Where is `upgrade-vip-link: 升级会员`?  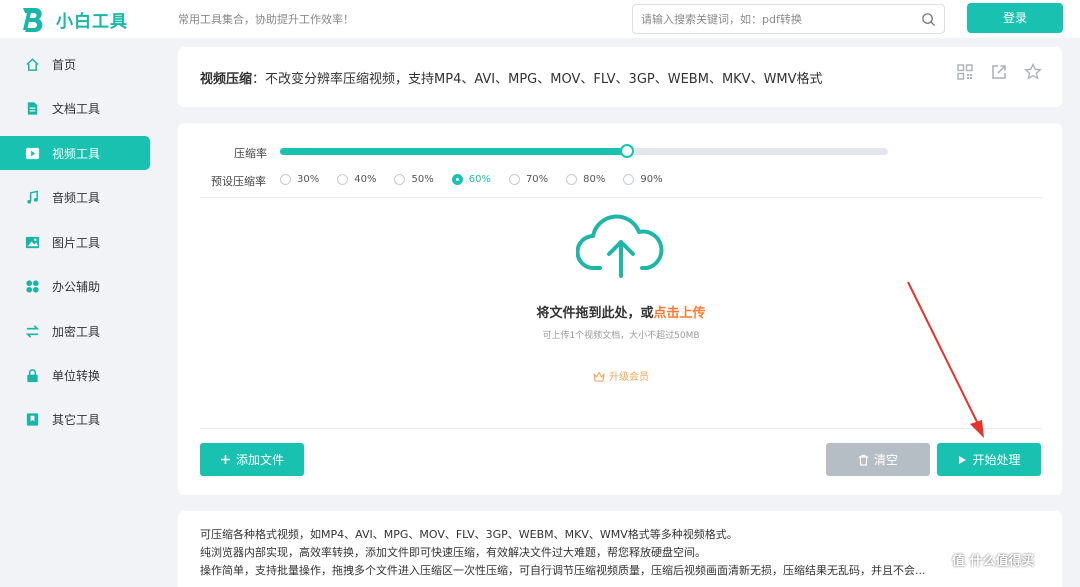
upgrade-vip-link: 升级会员 is located at coordinates (621, 375).